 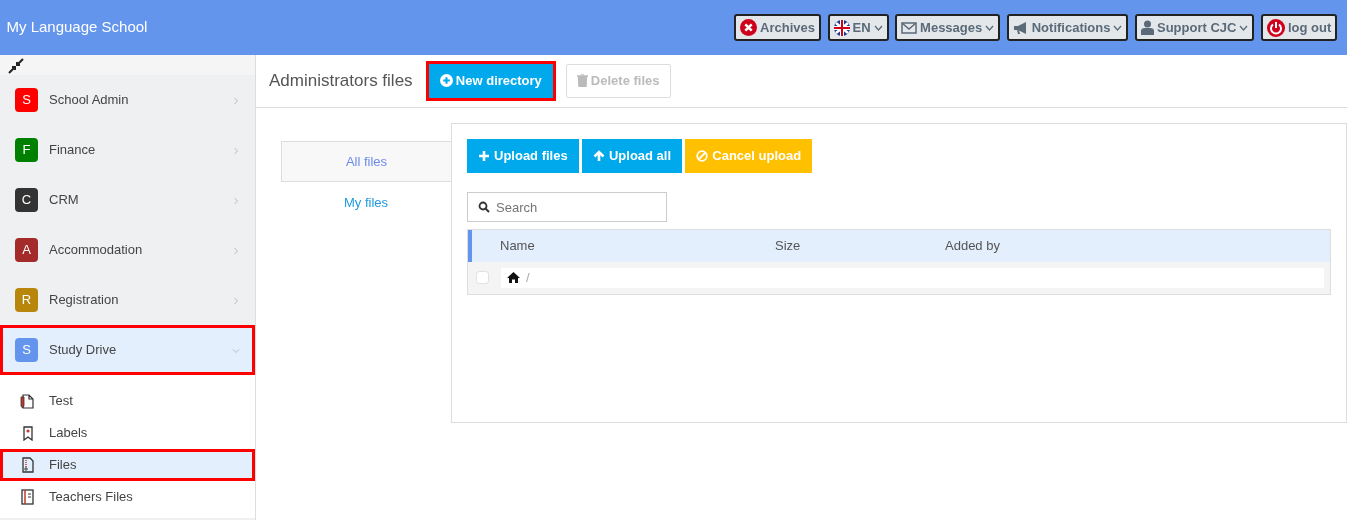 What do you see at coordinates (1194, 27) in the screenshot?
I see `account-button: Support CJC` at bounding box center [1194, 27].